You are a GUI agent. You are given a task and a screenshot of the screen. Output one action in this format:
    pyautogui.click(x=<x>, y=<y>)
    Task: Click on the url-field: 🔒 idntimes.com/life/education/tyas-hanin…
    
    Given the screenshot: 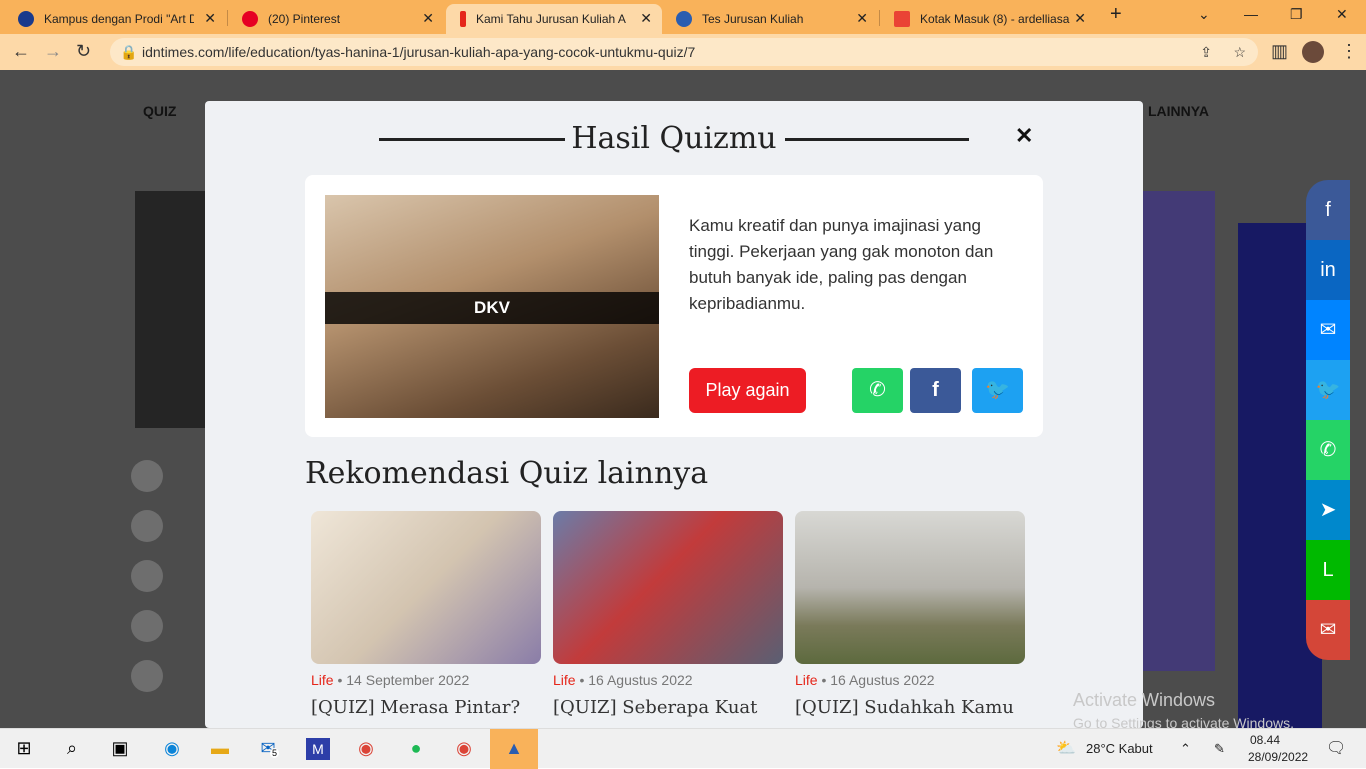 What is the action you would take?
    pyautogui.click(x=684, y=52)
    